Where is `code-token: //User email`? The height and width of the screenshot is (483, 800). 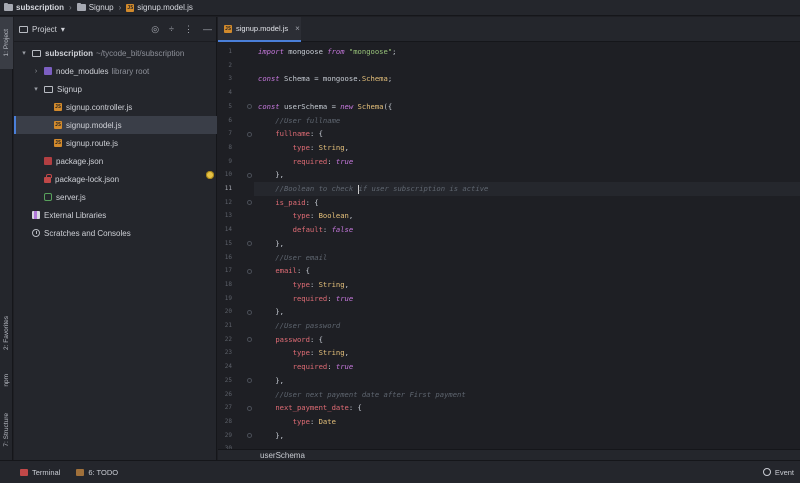 code-token: //User email is located at coordinates (293, 257).